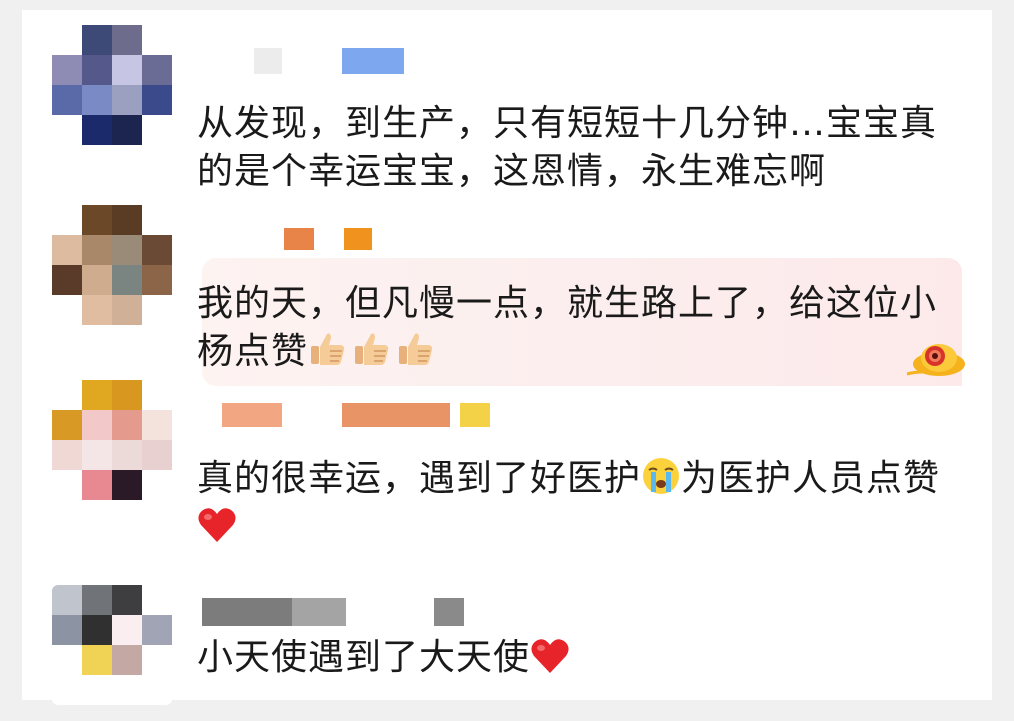 This screenshot has width=1014, height=721. Describe the element at coordinates (364, 657) in the screenshot. I see `comment-text-content: 小天使遇到了大天使` at that location.